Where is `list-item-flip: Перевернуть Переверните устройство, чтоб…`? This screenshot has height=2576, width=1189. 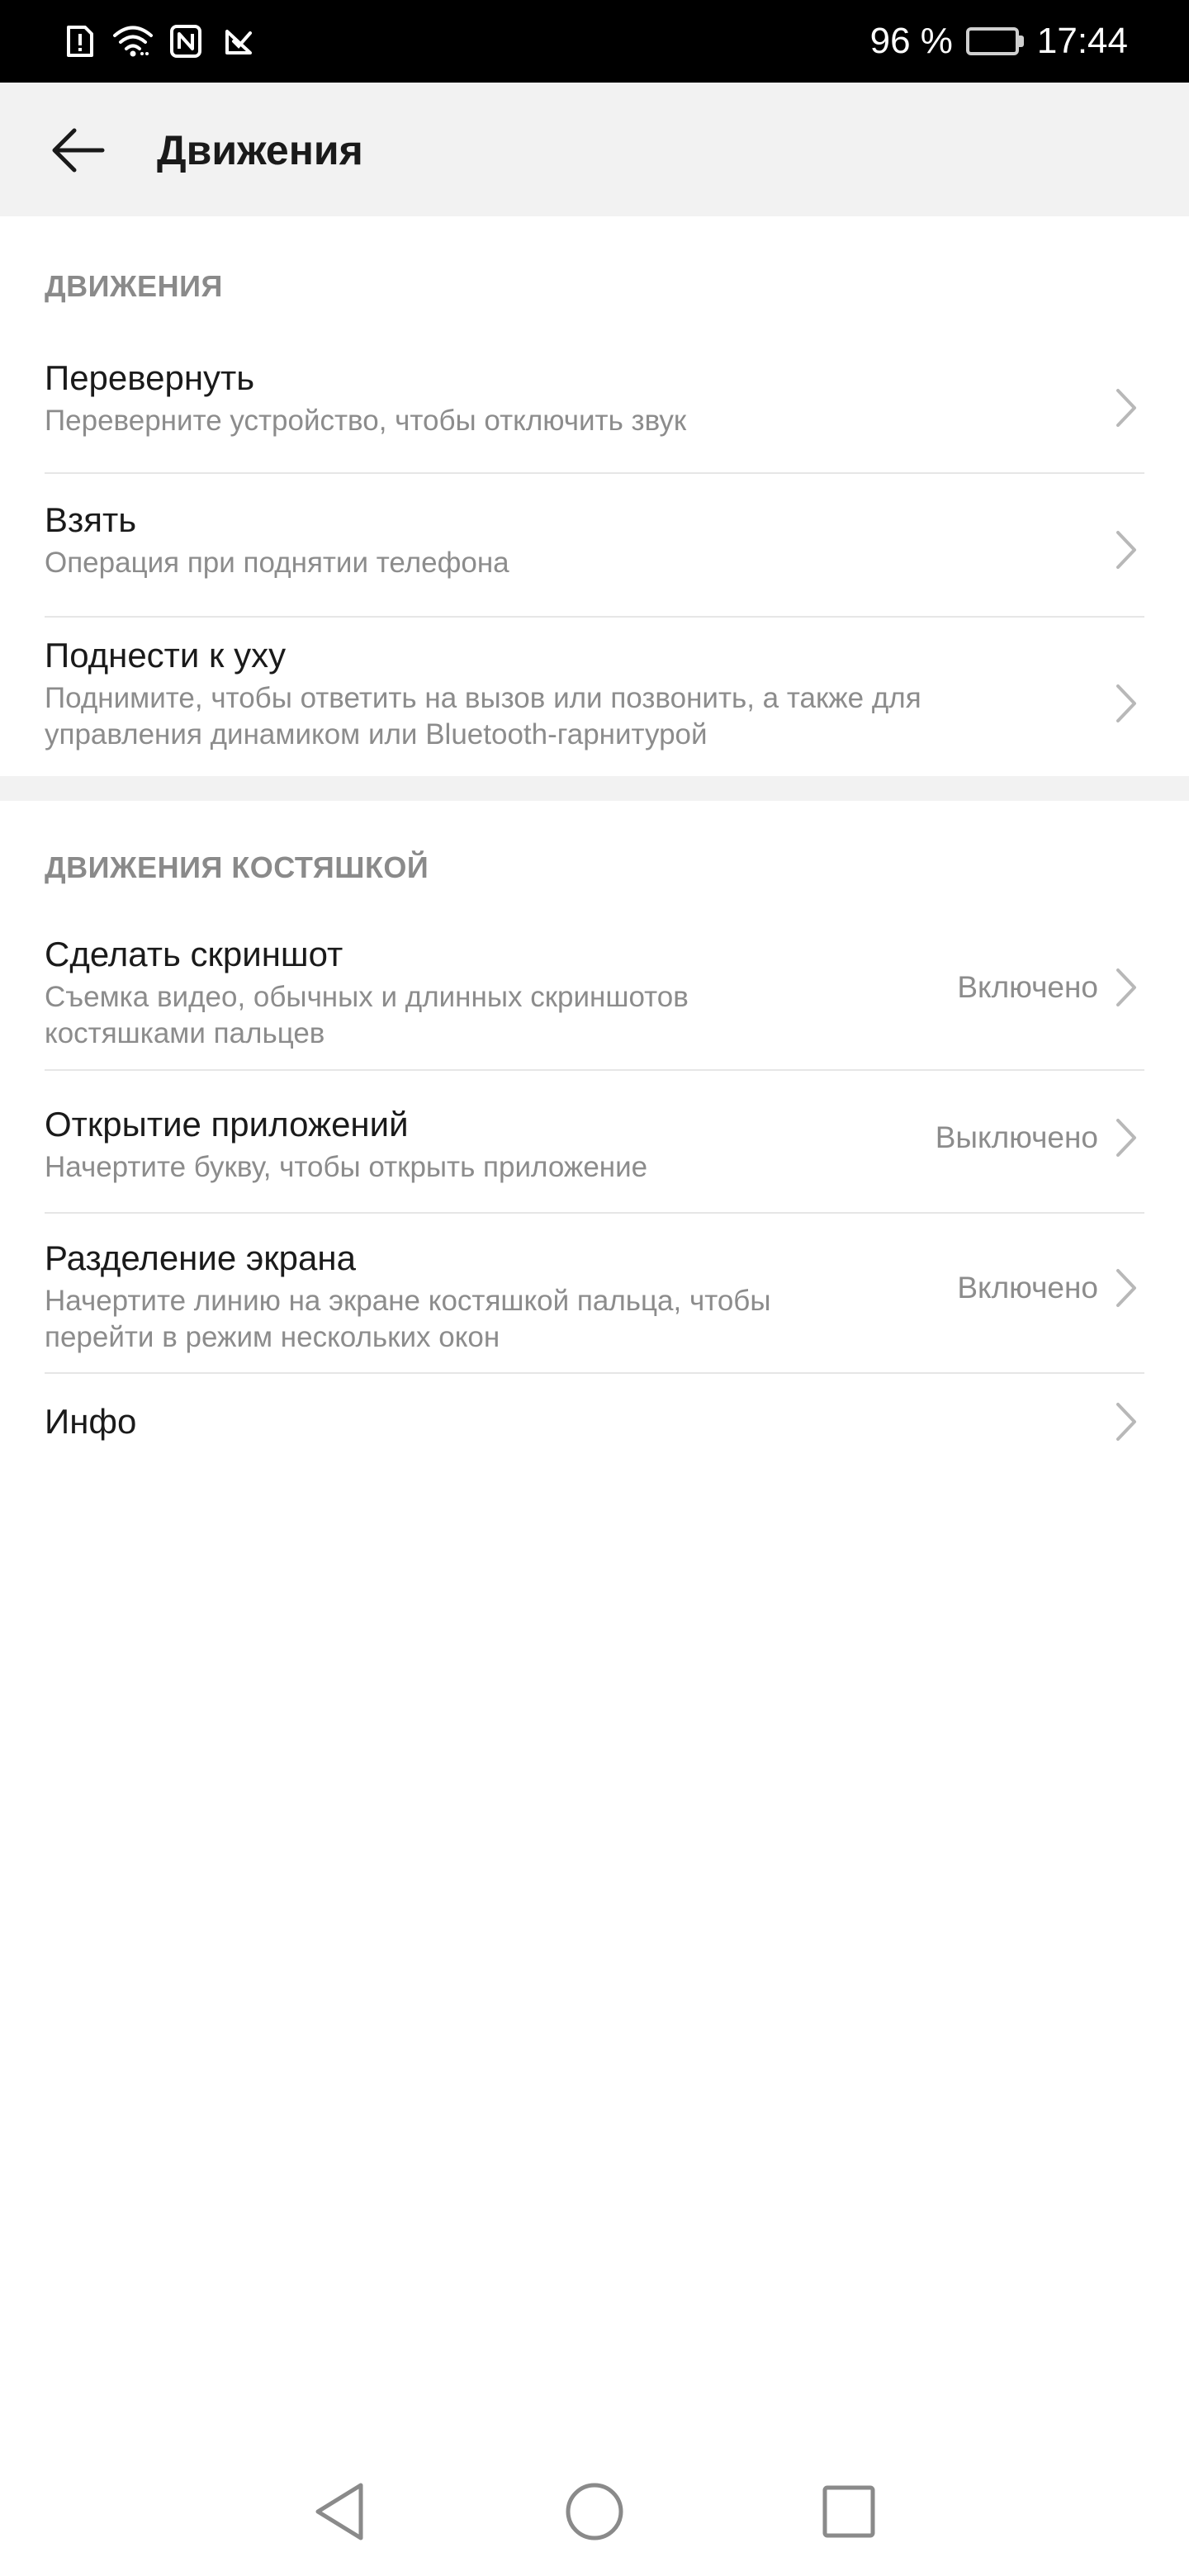
list-item-flip: Перевернуть Переверните устройство, чтоб… is located at coordinates (594, 410).